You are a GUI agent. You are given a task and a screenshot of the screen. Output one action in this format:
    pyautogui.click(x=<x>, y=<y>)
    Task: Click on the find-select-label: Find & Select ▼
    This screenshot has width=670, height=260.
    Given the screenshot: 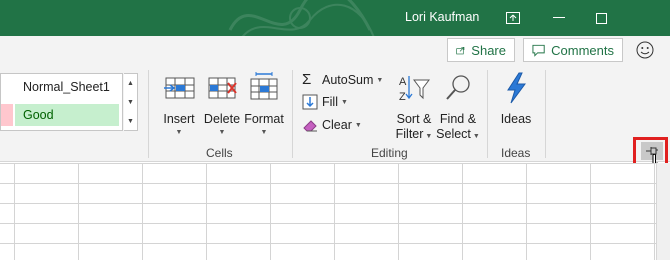 What is the action you would take?
    pyautogui.click(x=458, y=128)
    